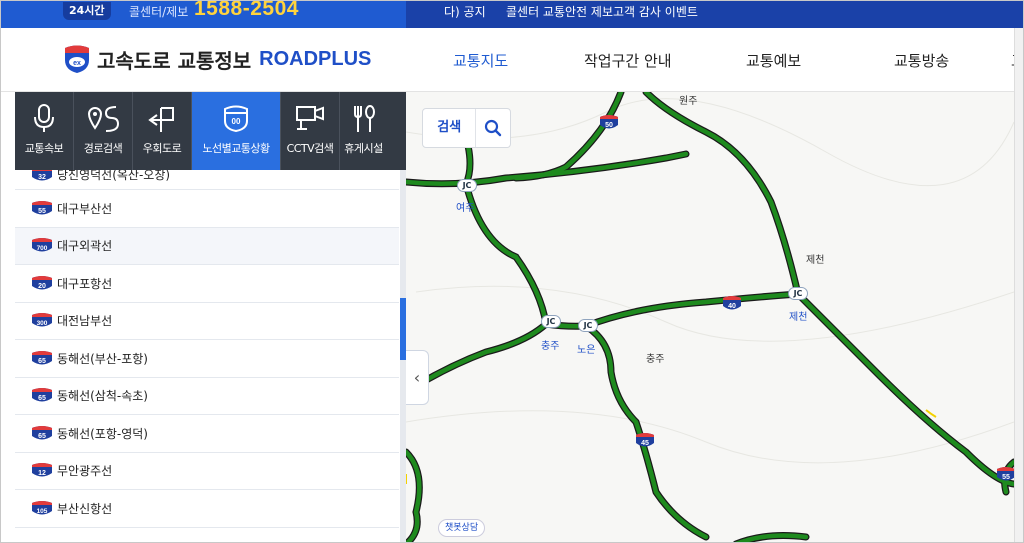 The image size is (1024, 543). Describe the element at coordinates (645, 443) in the screenshot. I see `svg-text: 45` at that location.